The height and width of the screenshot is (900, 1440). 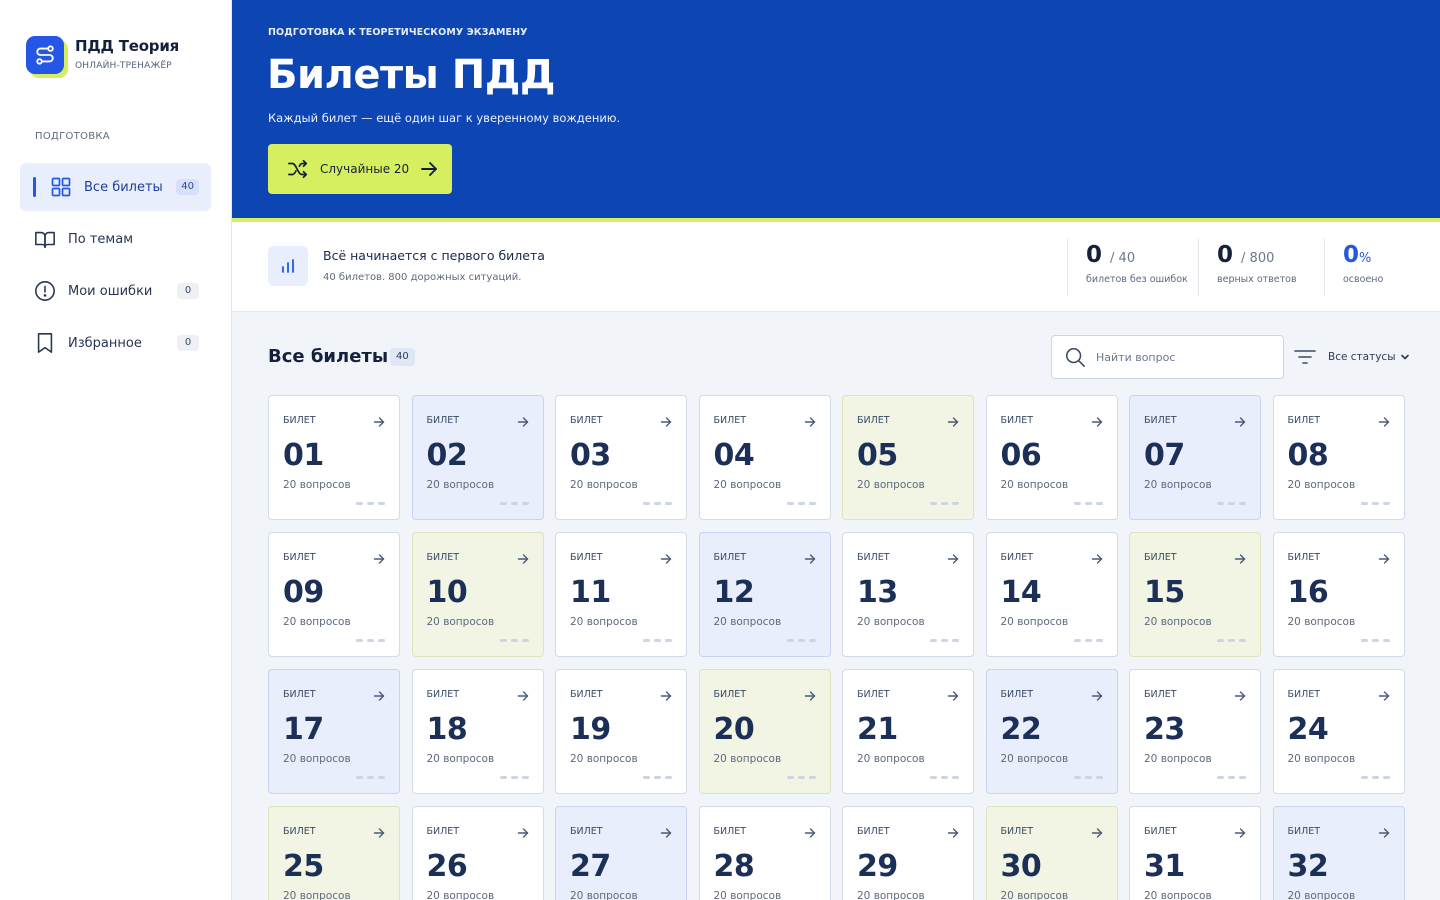 I want to click on ticket-card: БИЛЕТ 14 20 вопросов, so click(x=1051, y=594).